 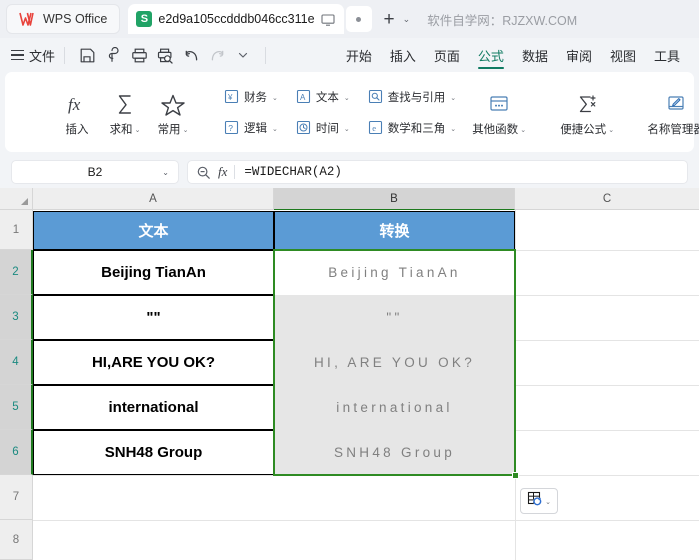 What do you see at coordinates (394, 230) in the screenshot?
I see `cell-B1: 转换` at bounding box center [394, 230].